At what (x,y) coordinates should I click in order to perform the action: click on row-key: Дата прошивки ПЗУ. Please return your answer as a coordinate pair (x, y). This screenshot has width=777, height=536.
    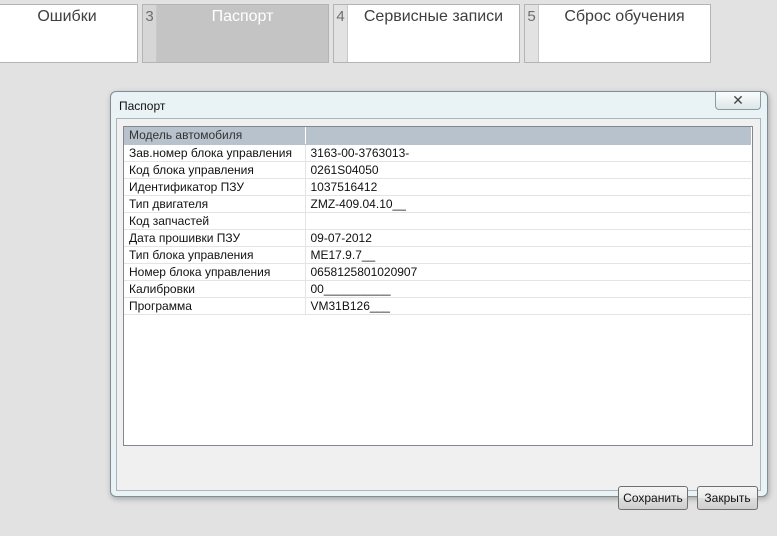
    Looking at the image, I should click on (215, 238).